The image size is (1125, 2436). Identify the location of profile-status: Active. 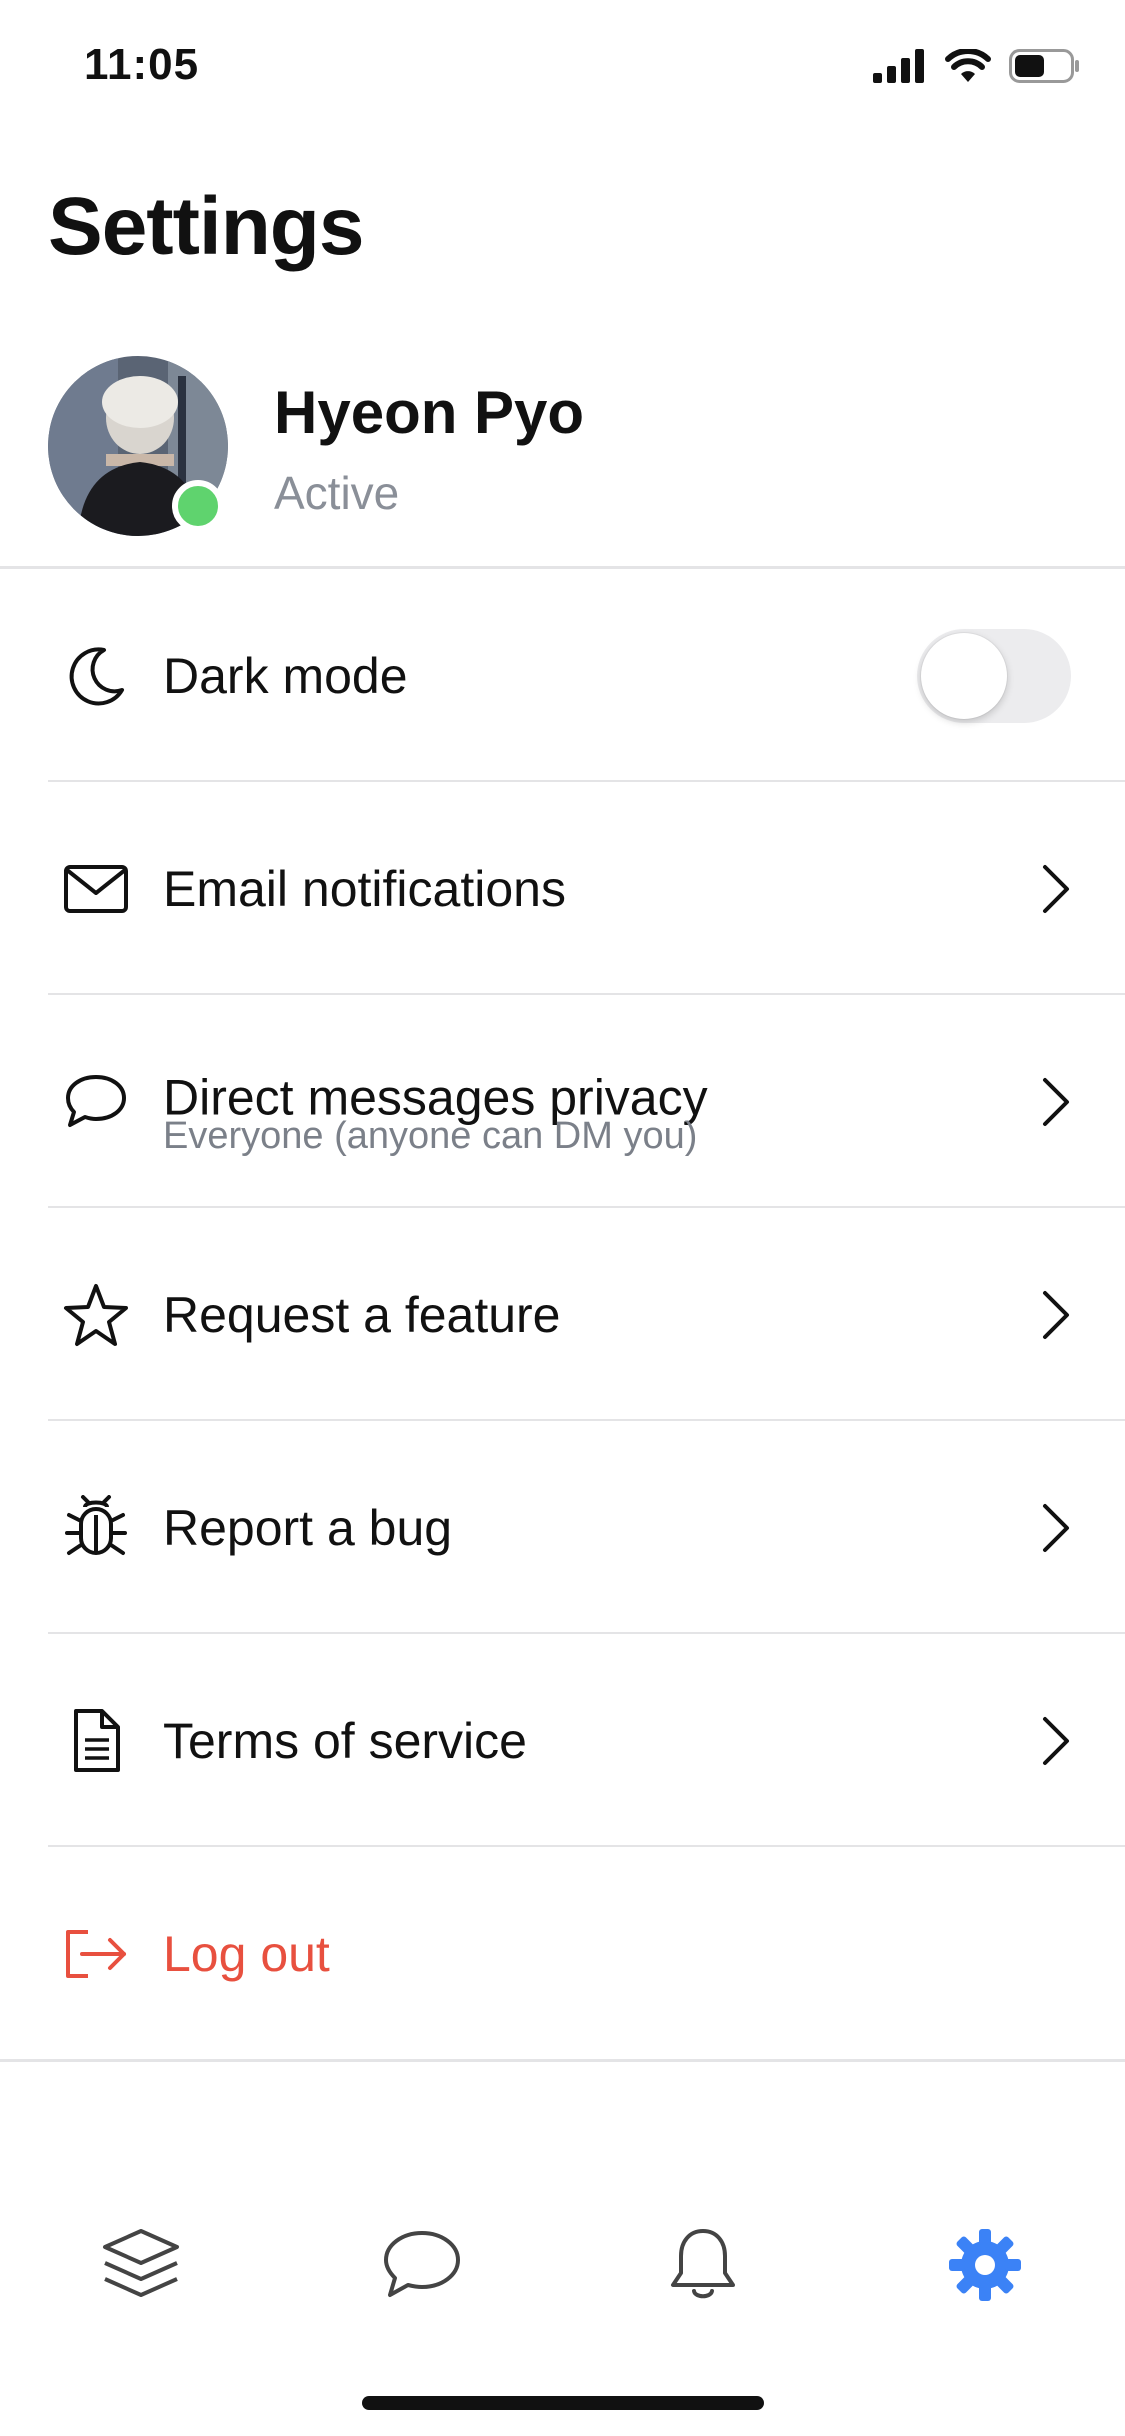
(337, 493).